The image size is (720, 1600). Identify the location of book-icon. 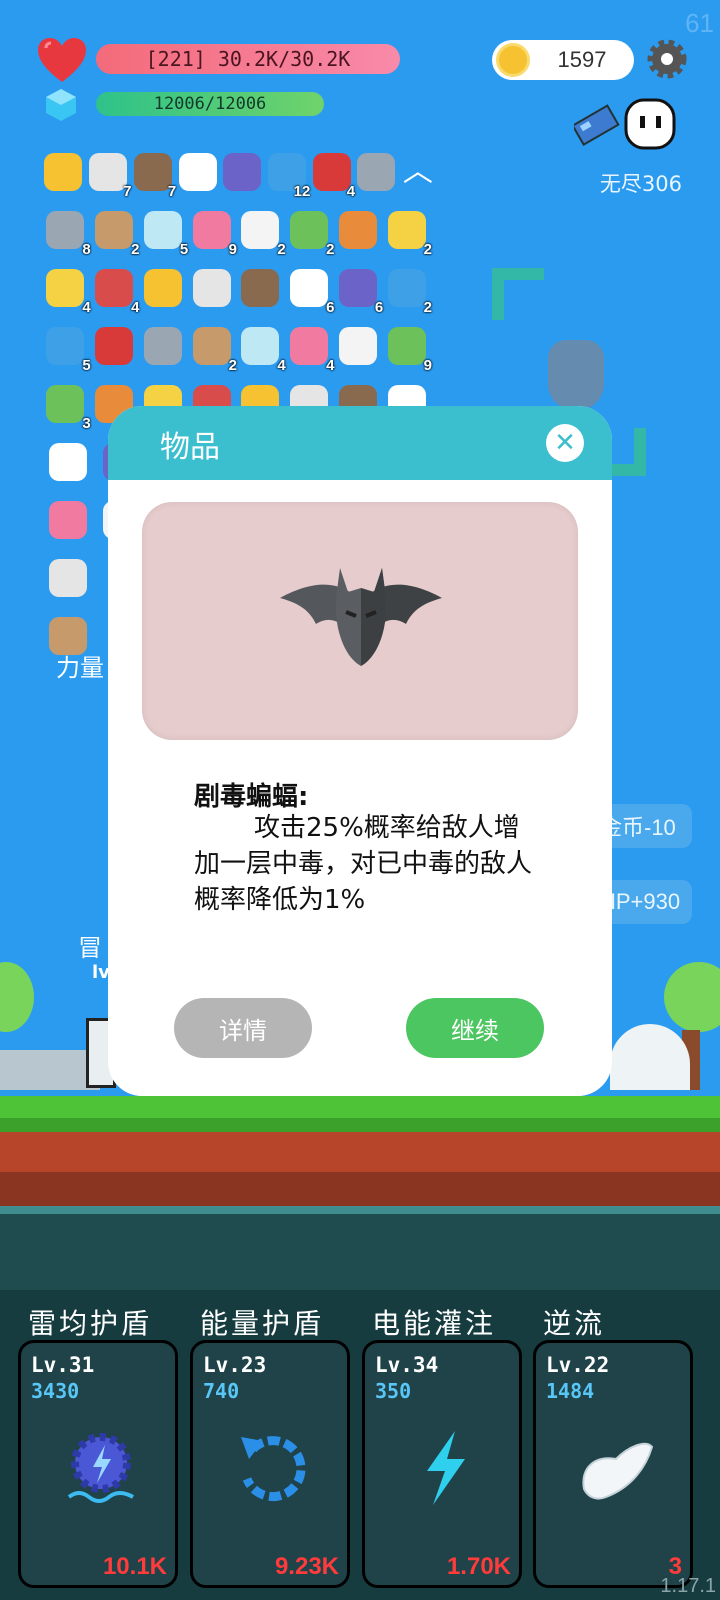
(65, 346).